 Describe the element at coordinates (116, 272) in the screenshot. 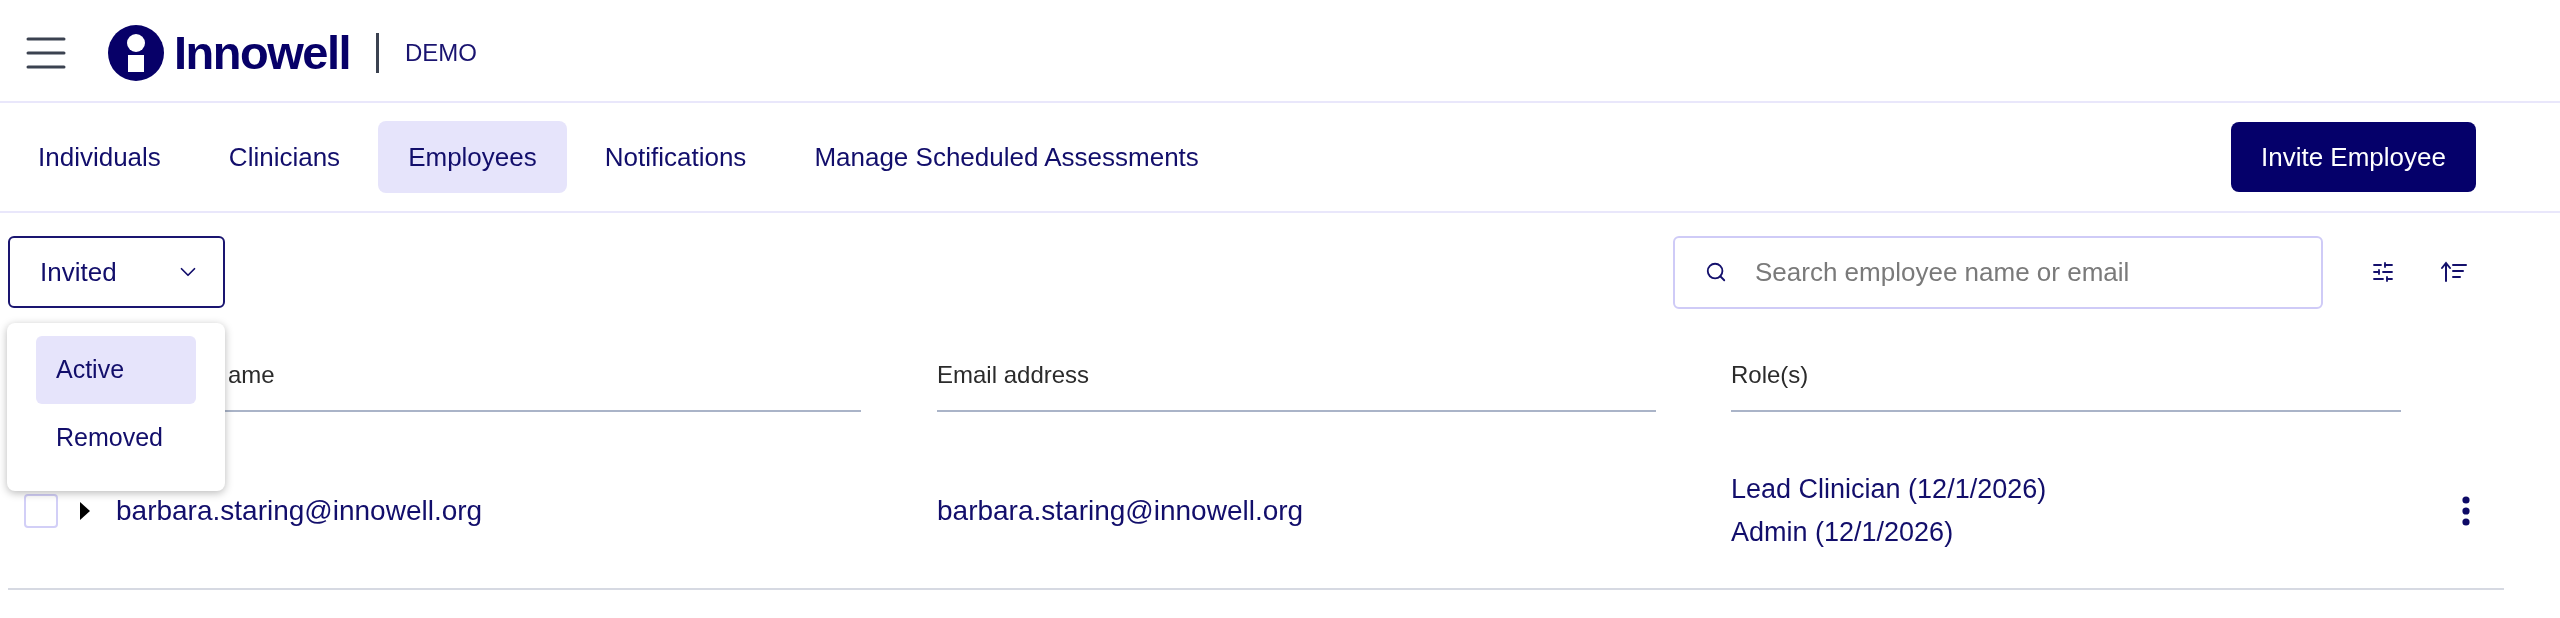

I see `status-dropdown: Invited` at that location.